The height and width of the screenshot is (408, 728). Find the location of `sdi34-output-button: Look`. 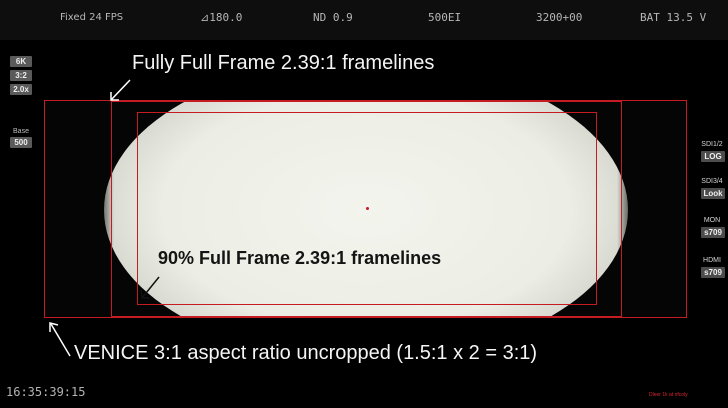

sdi34-output-button: Look is located at coordinates (713, 193).